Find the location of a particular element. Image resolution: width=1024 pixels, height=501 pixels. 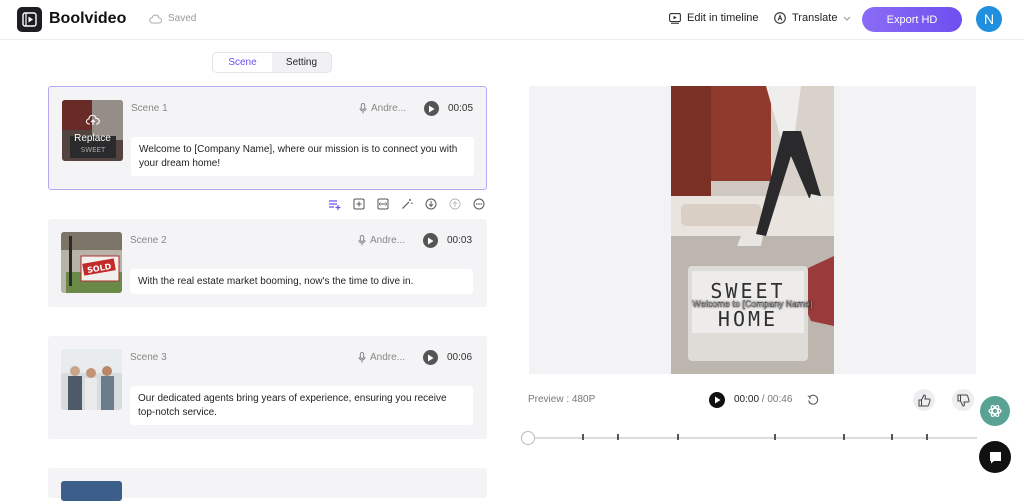

scene-thumbnail: SOLD is located at coordinates (91, 262).